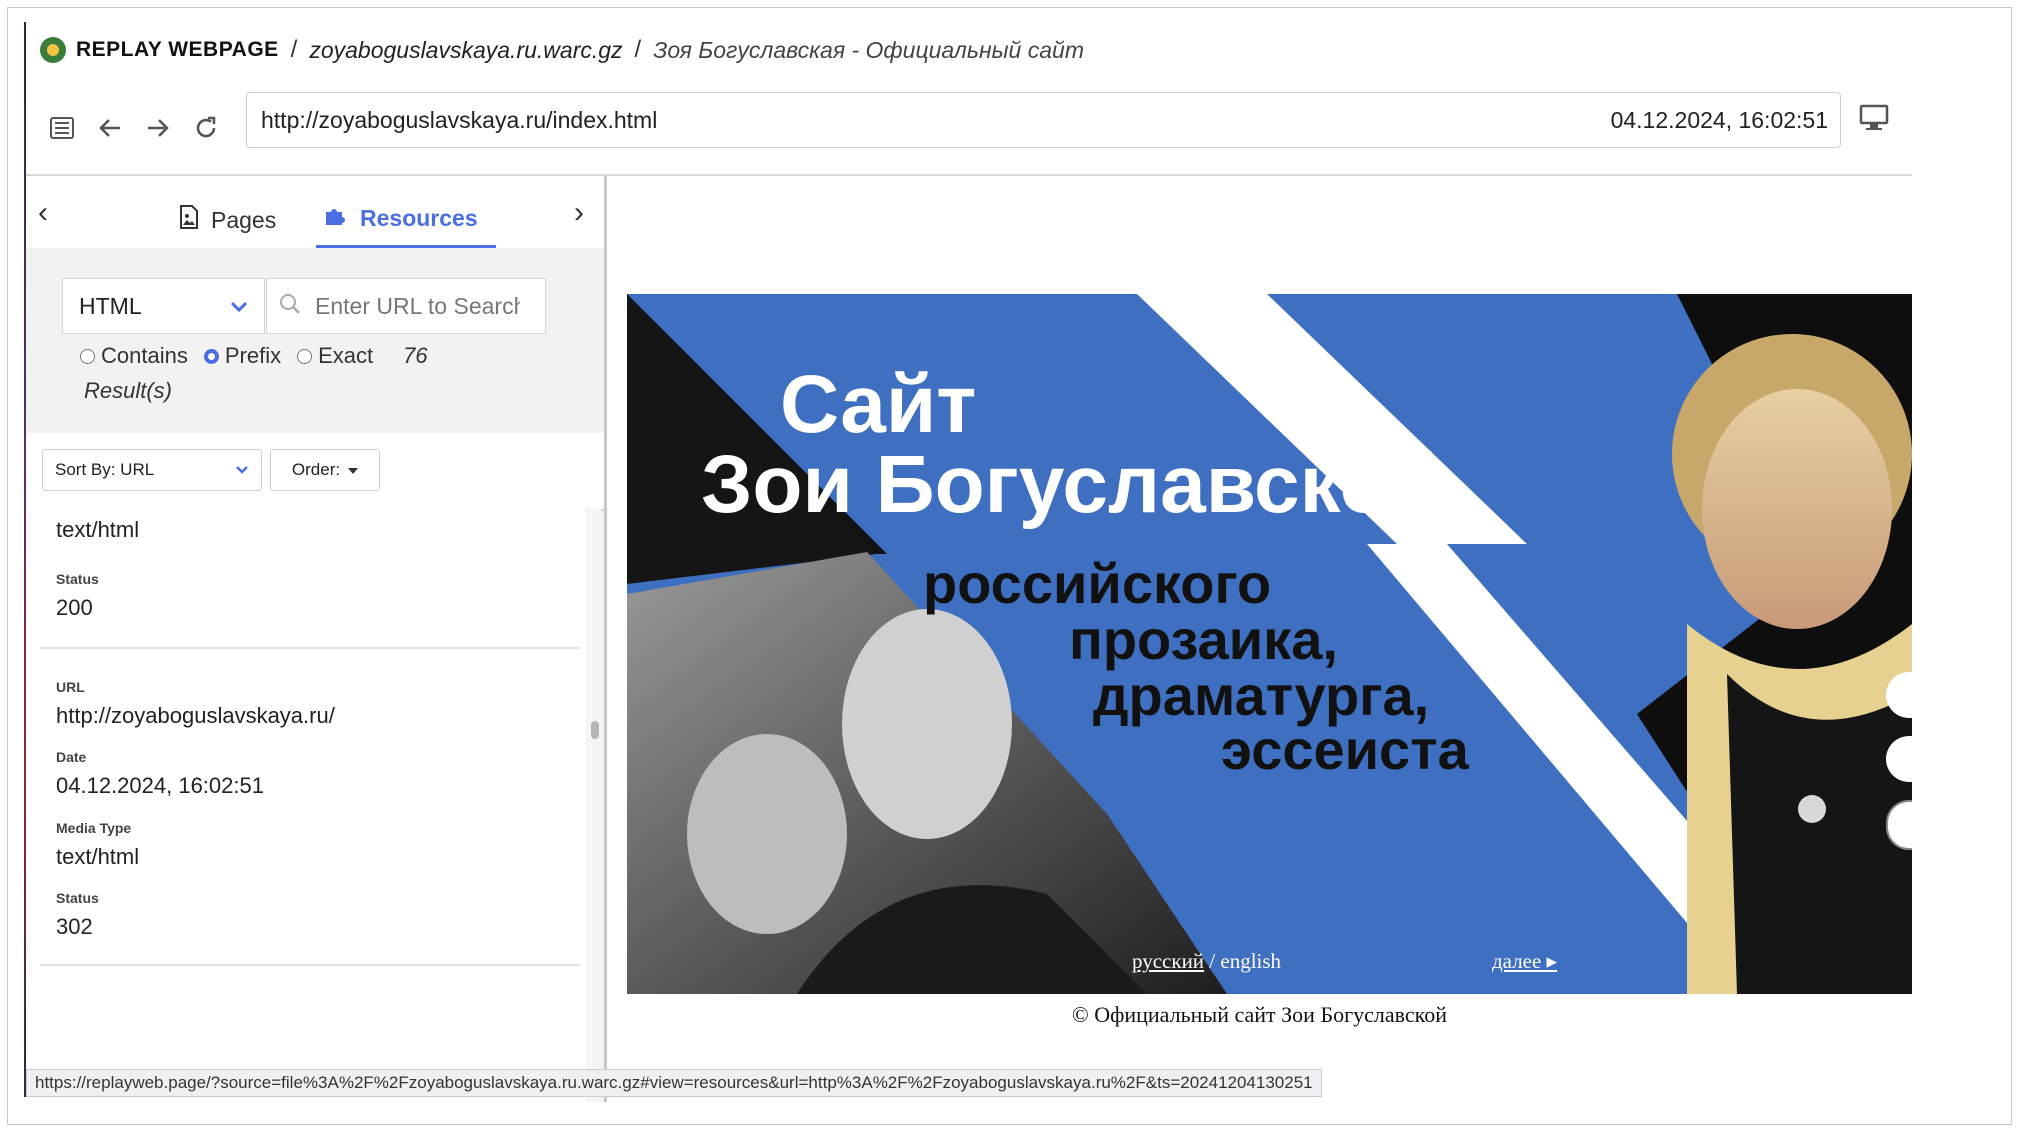 The height and width of the screenshot is (1133, 2020). What do you see at coordinates (158, 128) in the screenshot?
I see `forward-arrow-icon` at bounding box center [158, 128].